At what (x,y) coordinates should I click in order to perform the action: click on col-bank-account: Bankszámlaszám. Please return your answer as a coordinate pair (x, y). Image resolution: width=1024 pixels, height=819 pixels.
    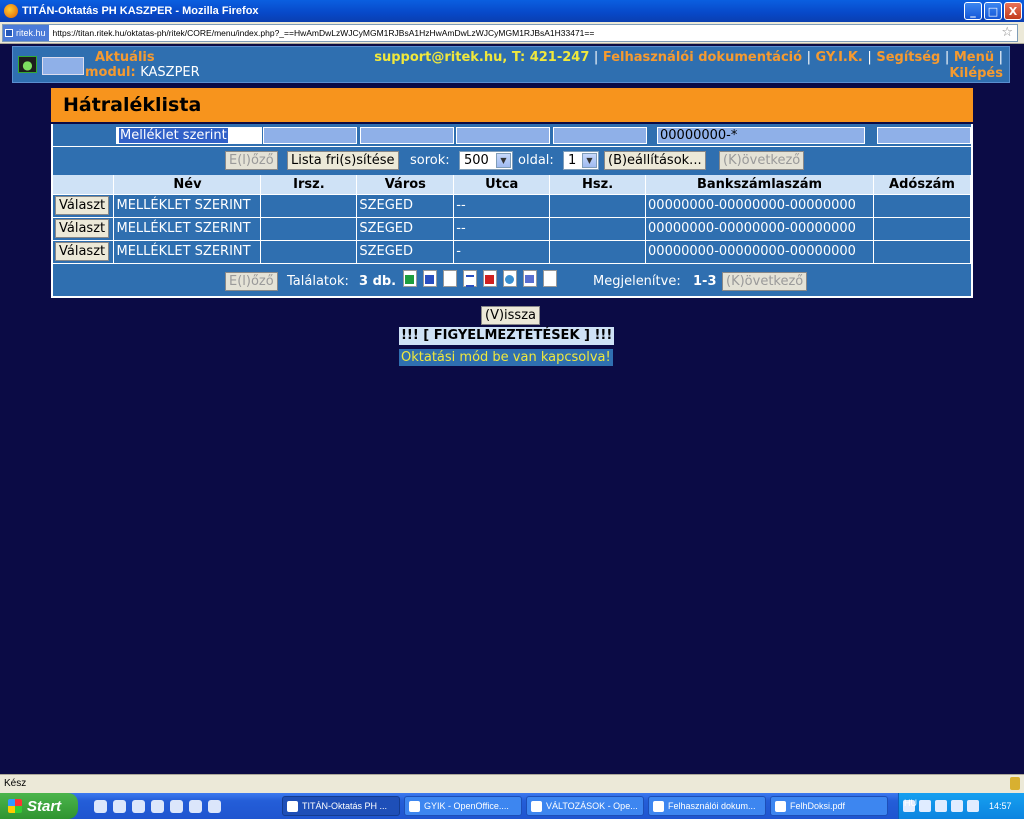
    Looking at the image, I should click on (759, 184).